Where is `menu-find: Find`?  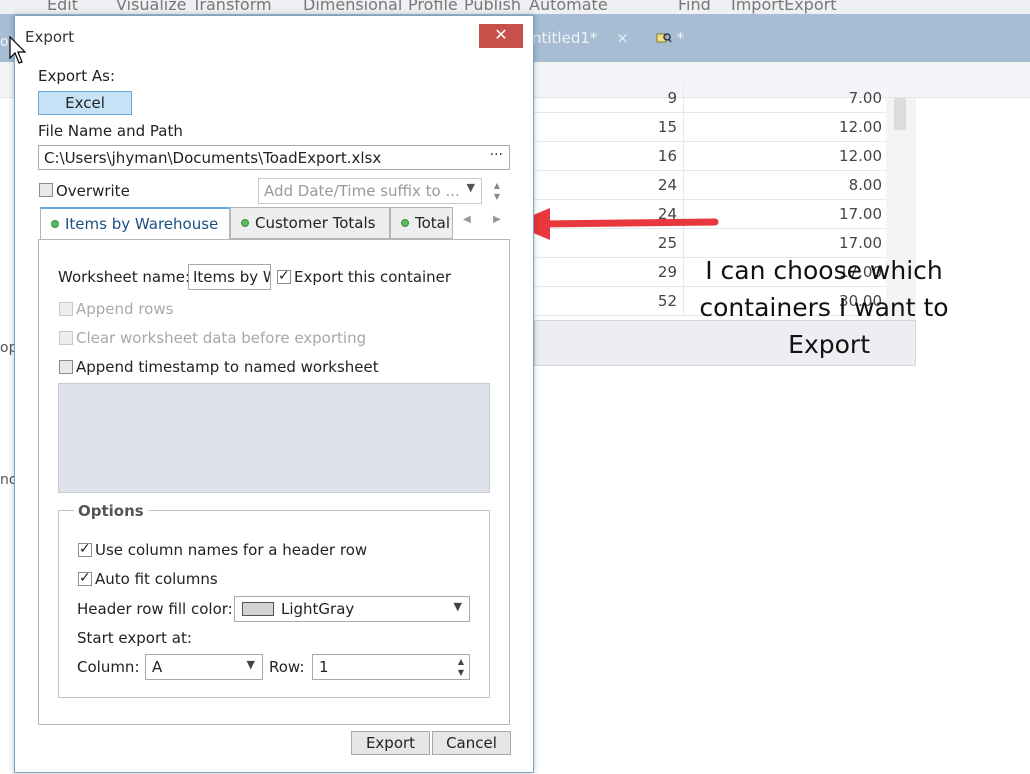
menu-find: Find is located at coordinates (694, 7).